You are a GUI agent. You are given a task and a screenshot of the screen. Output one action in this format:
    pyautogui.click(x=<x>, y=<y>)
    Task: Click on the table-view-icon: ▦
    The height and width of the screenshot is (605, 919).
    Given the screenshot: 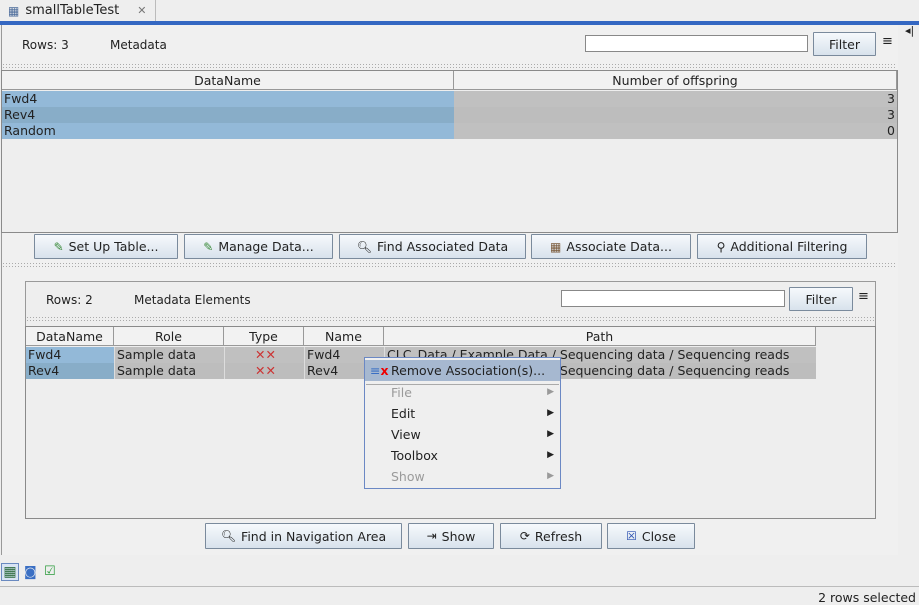 What is the action you would take?
    pyautogui.click(x=10, y=572)
    